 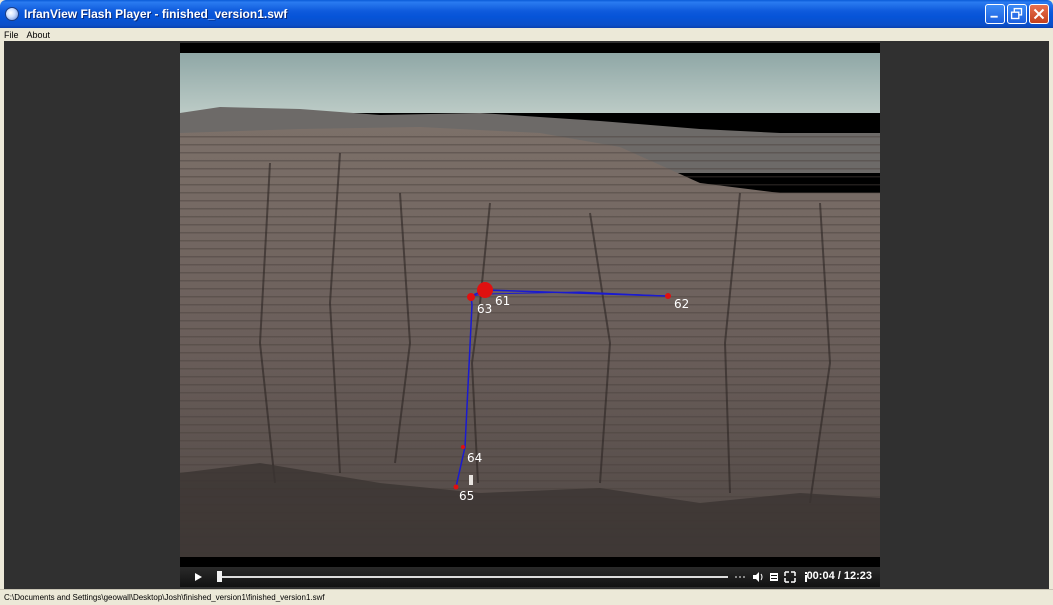 I want to click on volume-icon, so click(x=758, y=577).